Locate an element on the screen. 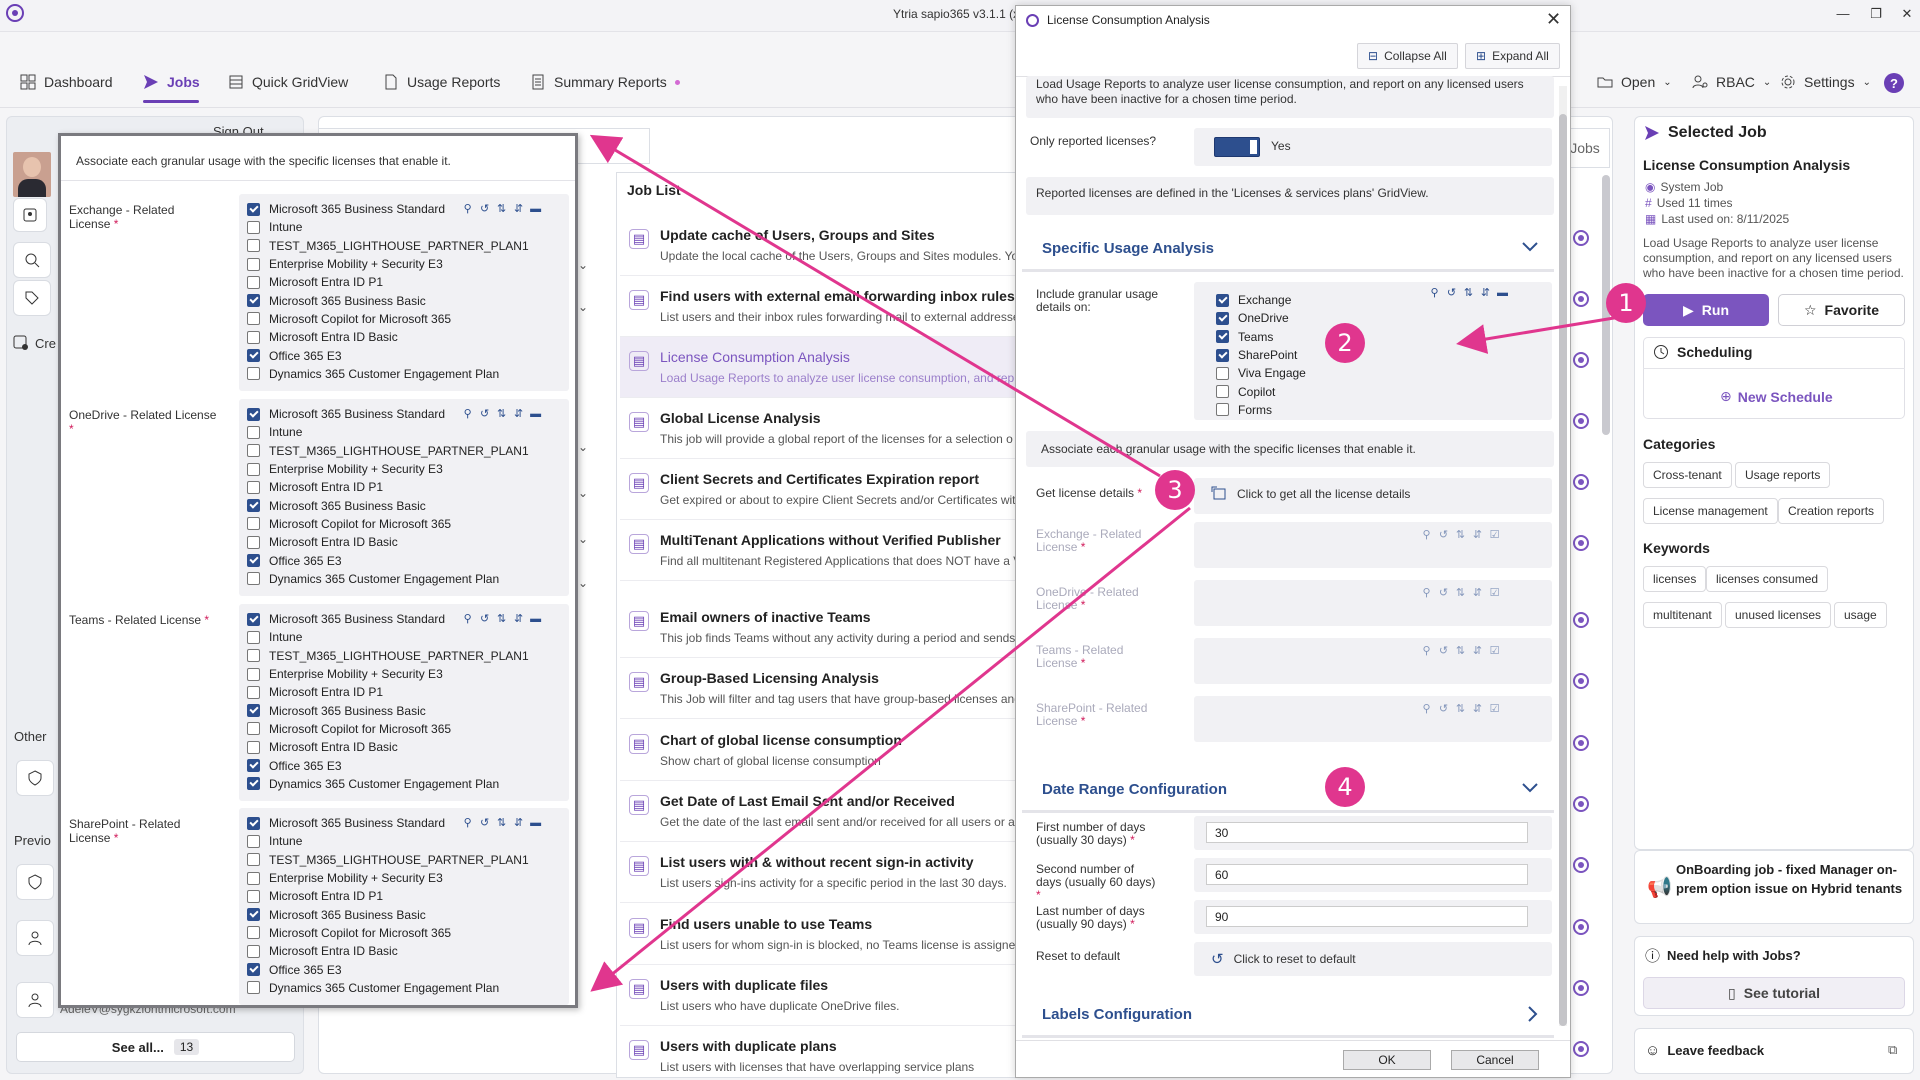 This screenshot has height=1080, width=1920. annotation-badge-1: 1 is located at coordinates (1626, 303).